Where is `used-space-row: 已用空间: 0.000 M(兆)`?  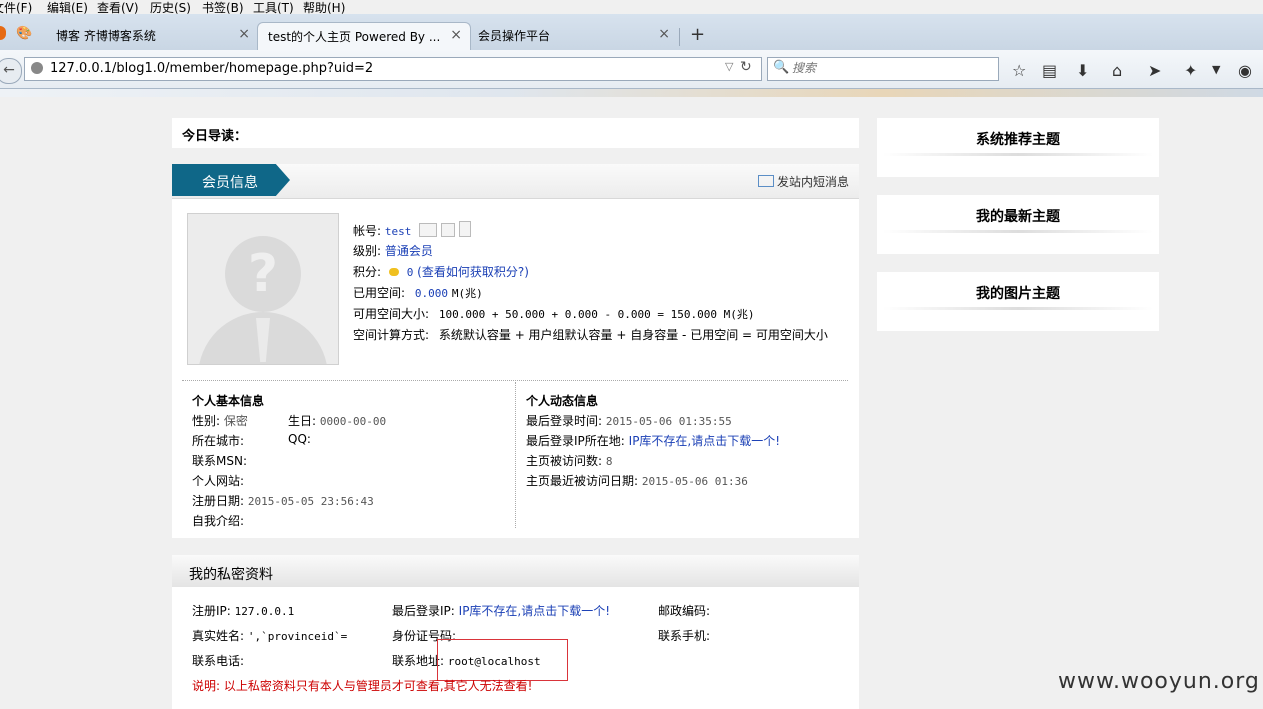
used-space-row: 已用空间: 0.000 M(兆) is located at coordinates (418, 292).